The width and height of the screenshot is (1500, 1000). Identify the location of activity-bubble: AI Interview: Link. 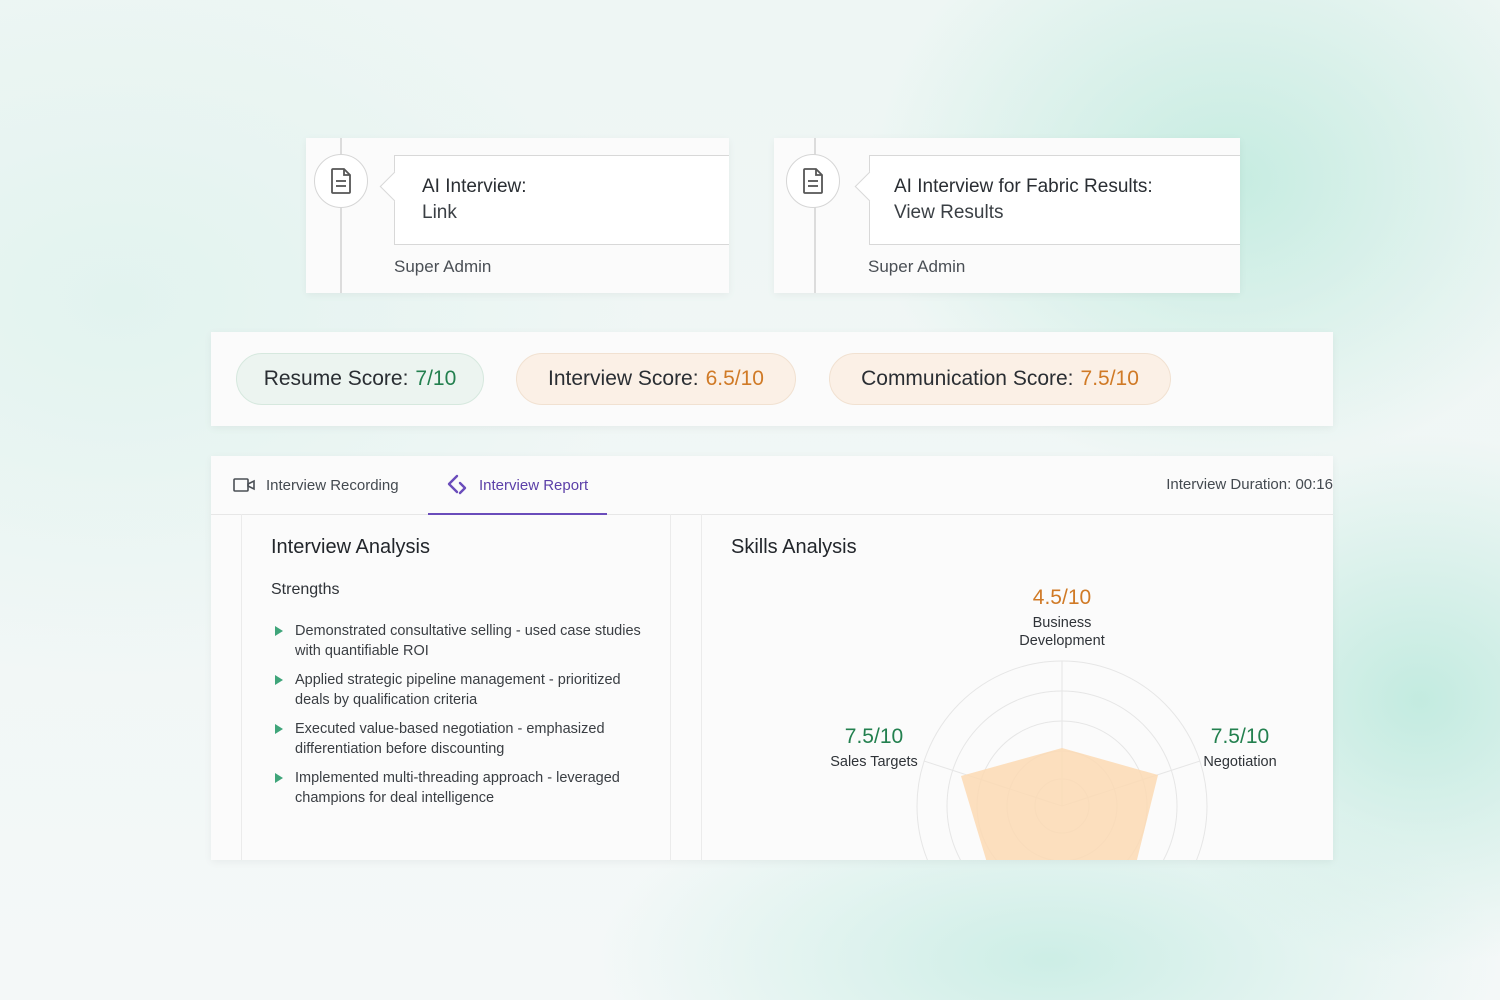
(561, 200).